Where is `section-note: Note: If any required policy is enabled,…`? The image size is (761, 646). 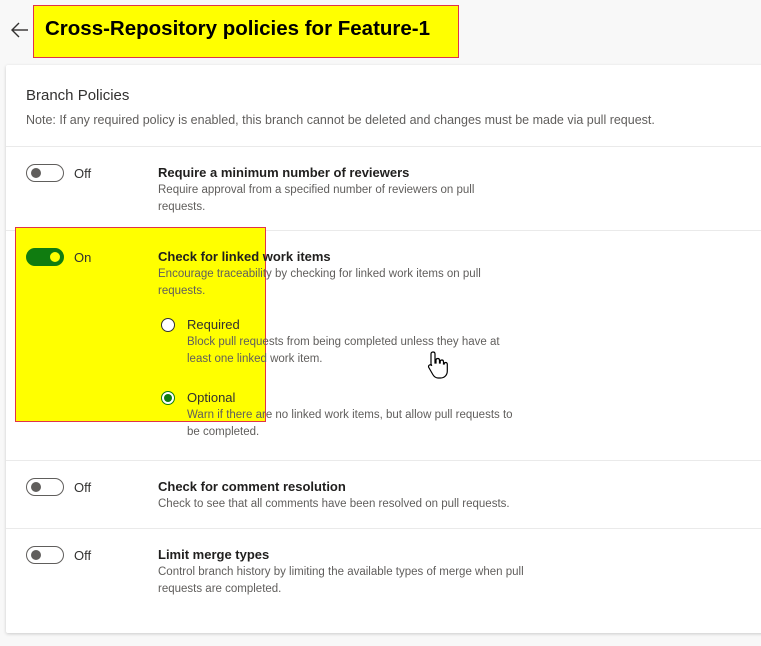
section-note: Note: If any required policy is enabled,… is located at coordinates (340, 120).